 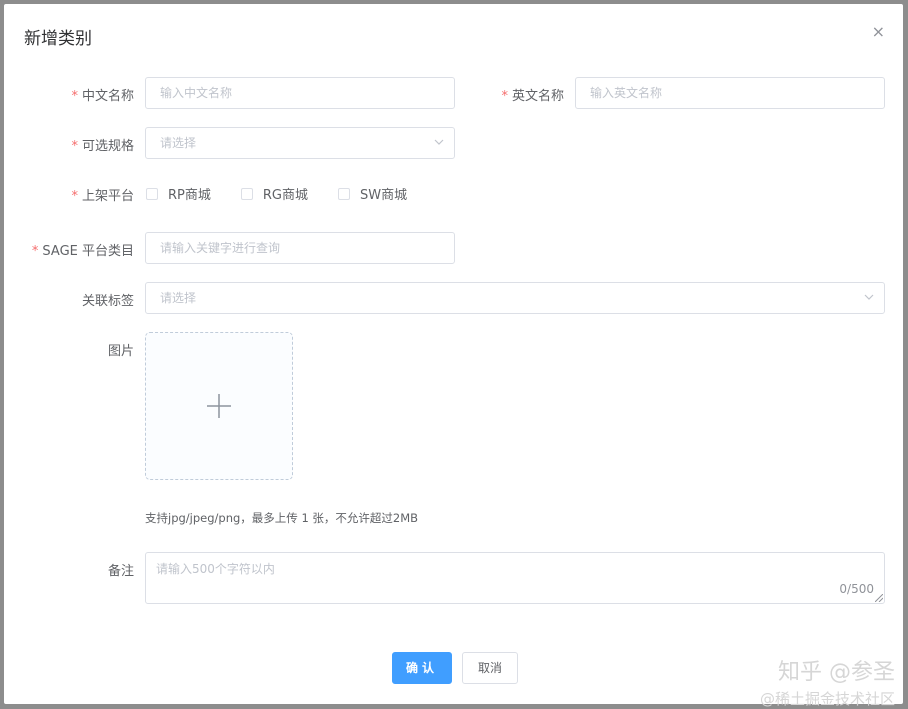 I want to click on tags-select: 请选择, so click(x=515, y=298).